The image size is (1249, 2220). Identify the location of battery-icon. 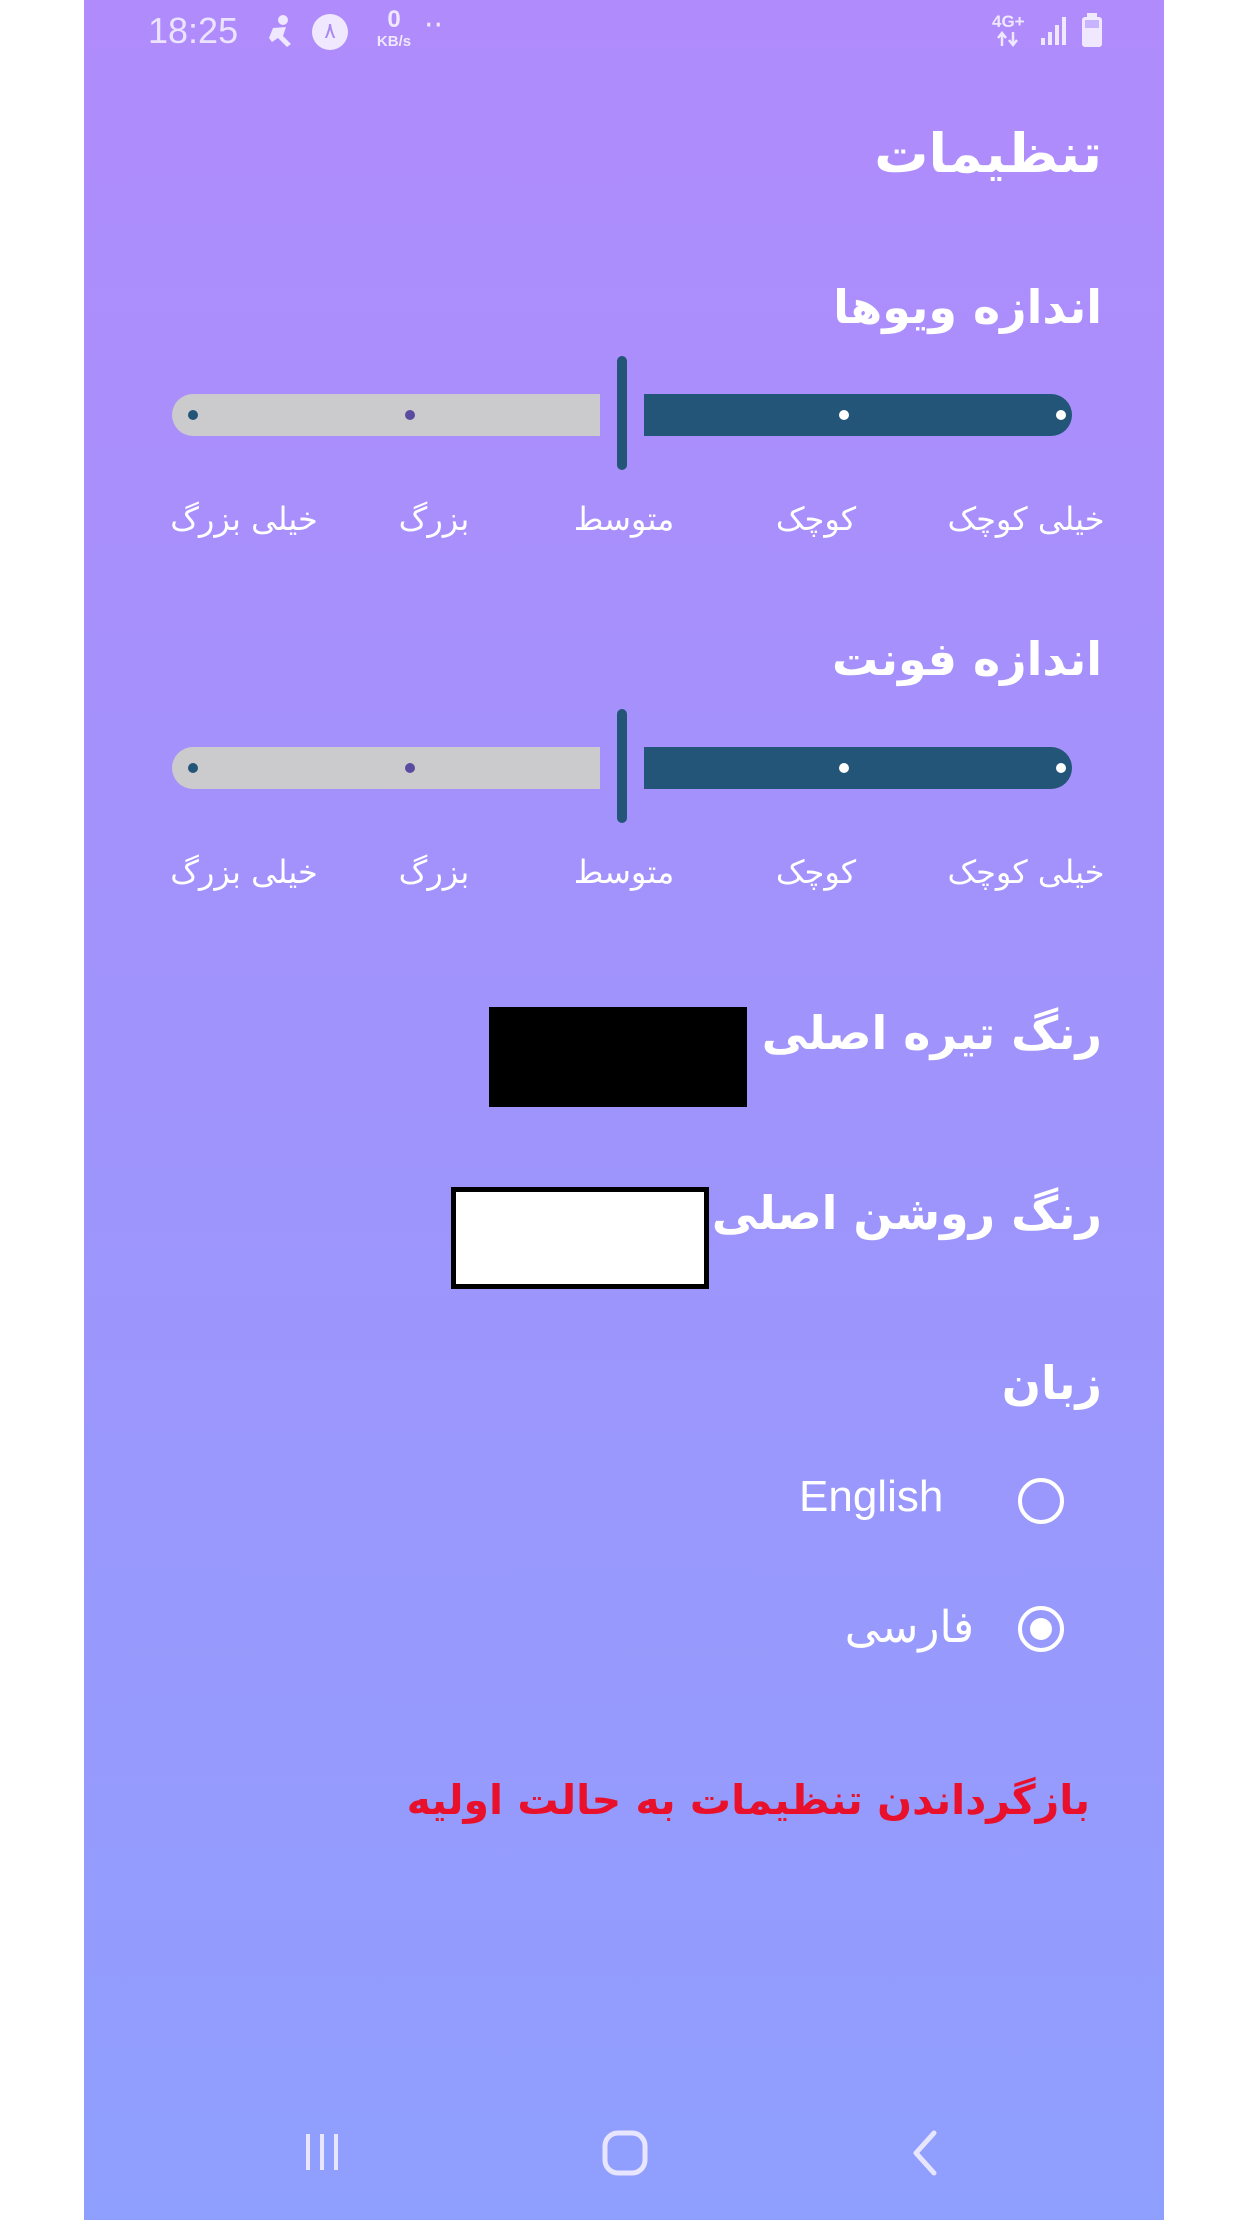
(1092, 30).